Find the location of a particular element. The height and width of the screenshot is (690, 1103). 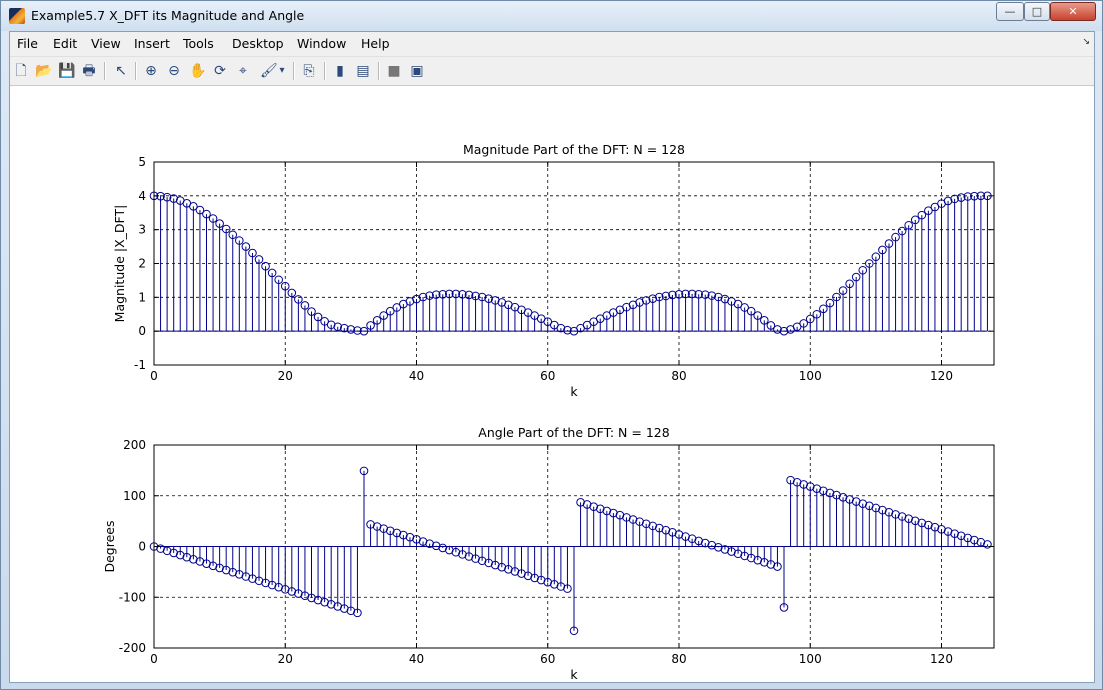

chart-0-x-tick-label: 0 is located at coordinates (154, 376).